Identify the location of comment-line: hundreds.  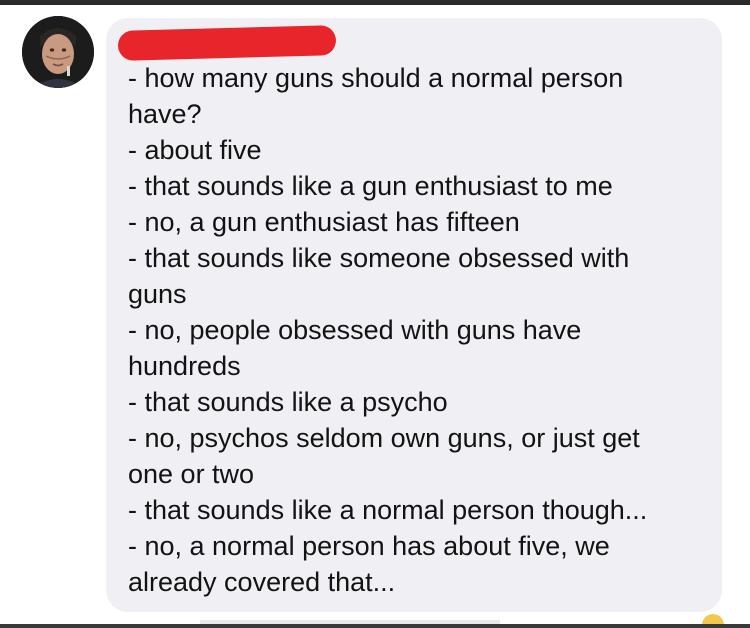
(184, 366).